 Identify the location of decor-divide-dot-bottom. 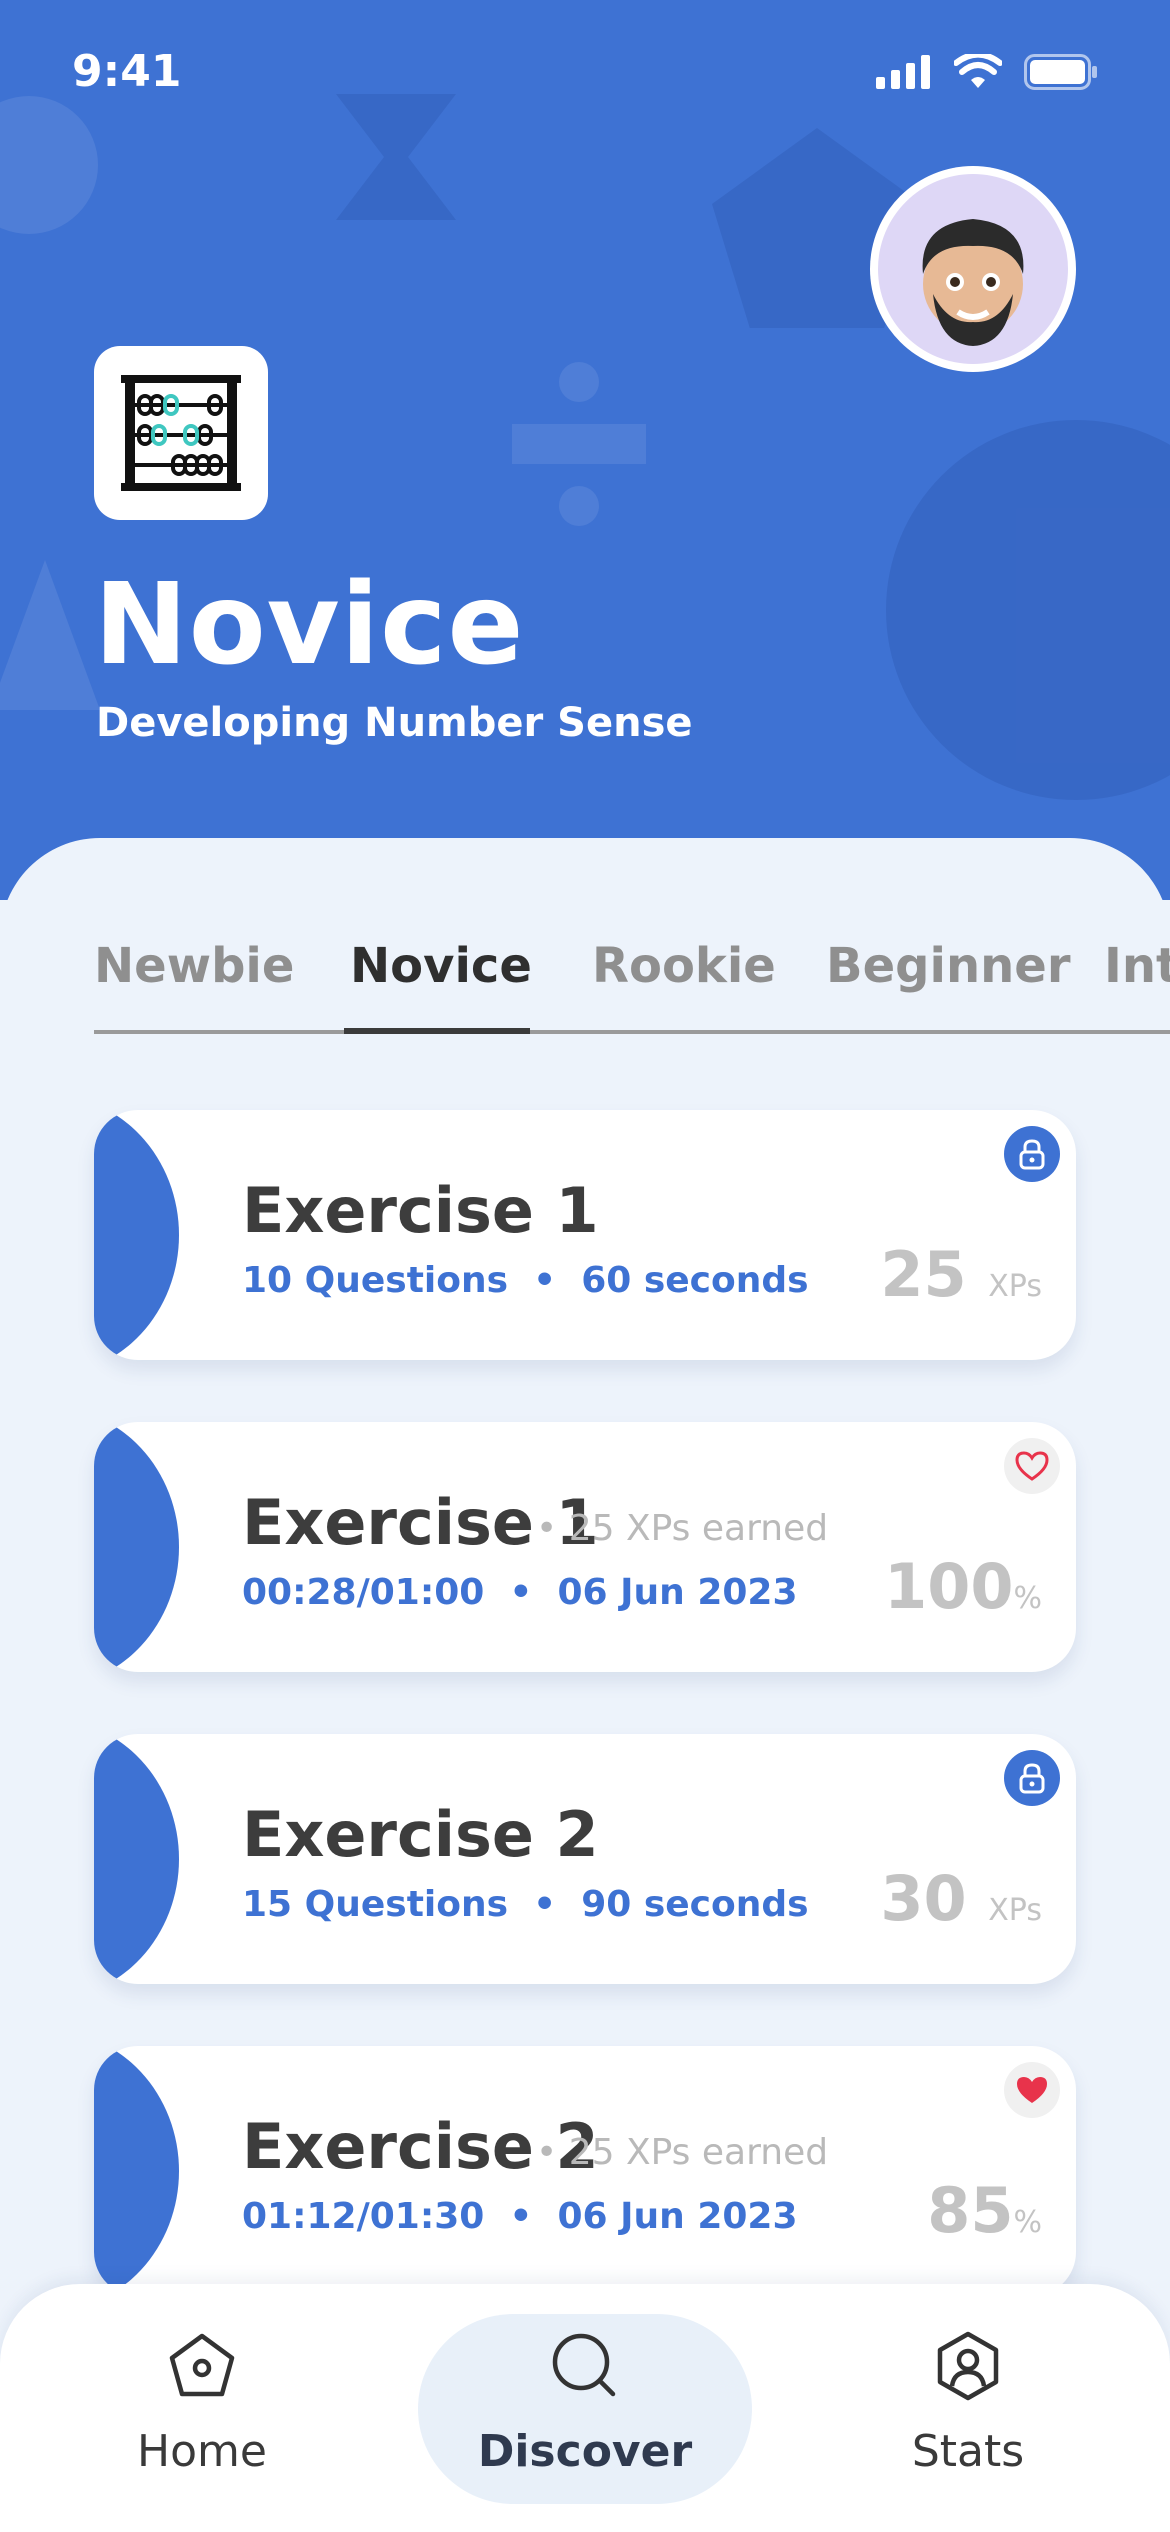
(579, 506).